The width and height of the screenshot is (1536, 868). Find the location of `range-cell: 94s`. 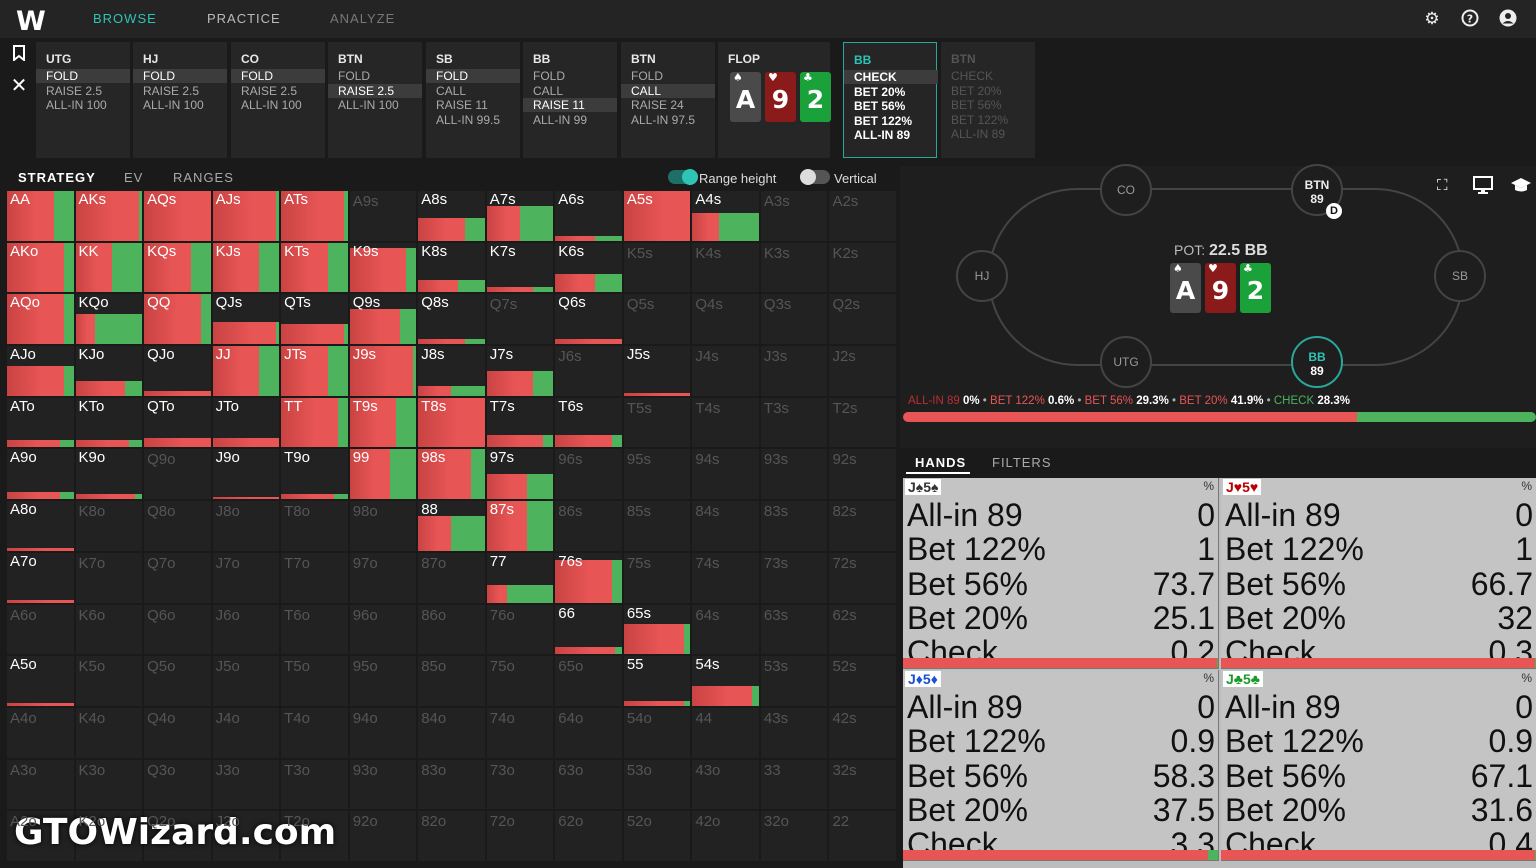

range-cell: 94s is located at coordinates (725, 474).